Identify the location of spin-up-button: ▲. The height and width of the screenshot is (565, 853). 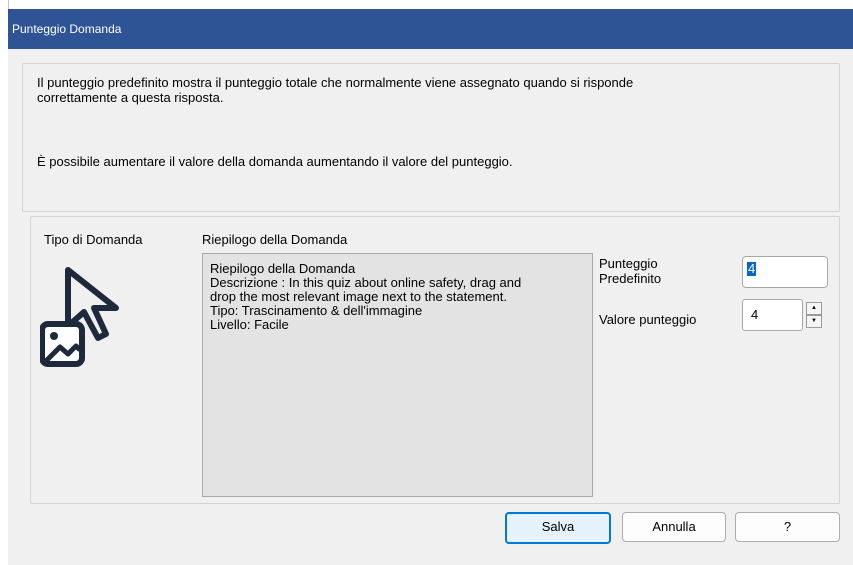
(814, 308).